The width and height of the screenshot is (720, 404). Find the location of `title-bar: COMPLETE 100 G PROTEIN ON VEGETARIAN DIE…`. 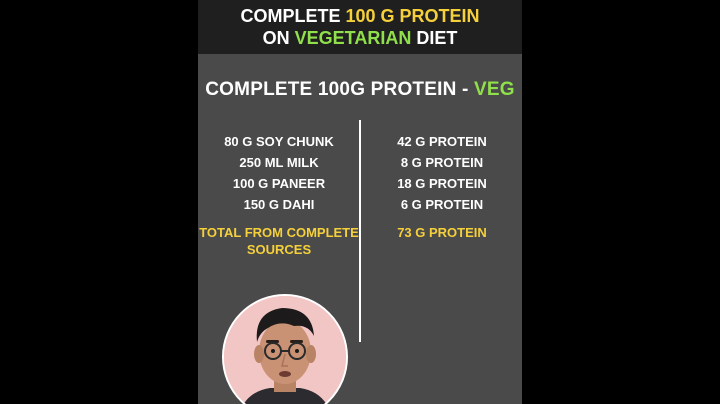

title-bar: COMPLETE 100 G PROTEIN ON VEGETARIAN DIE… is located at coordinates (360, 27).